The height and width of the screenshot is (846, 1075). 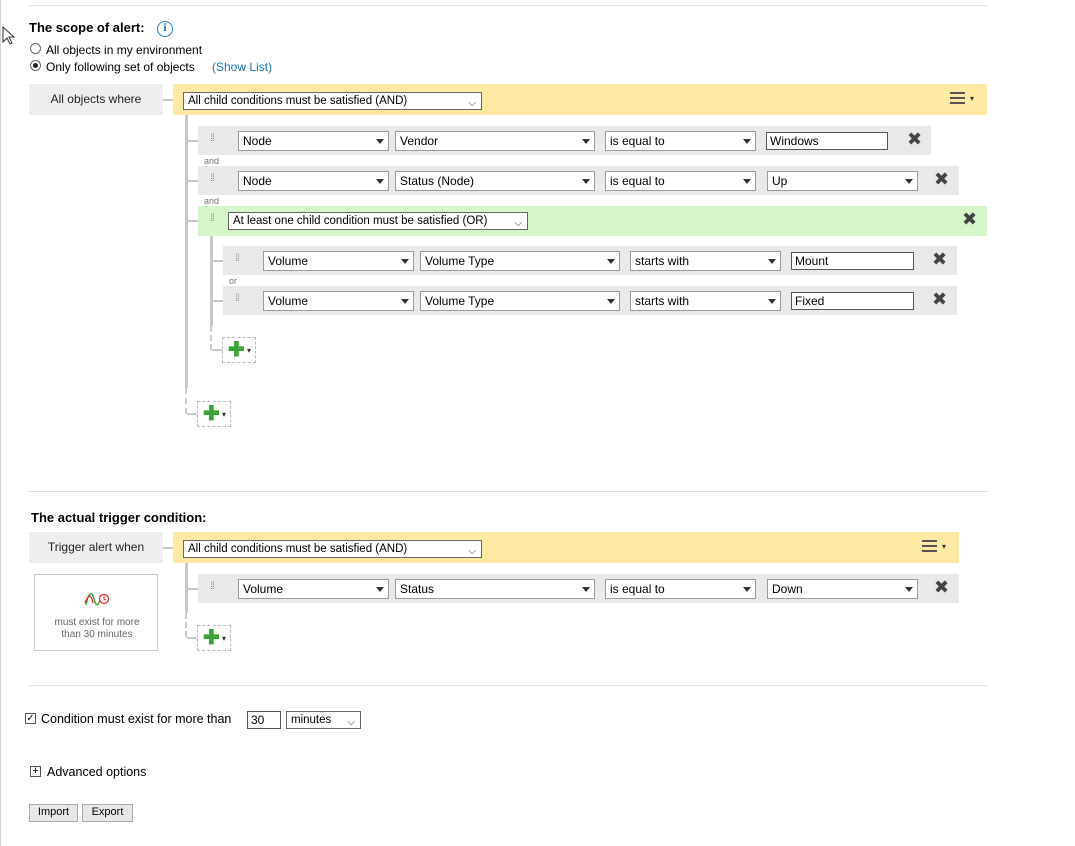 What do you see at coordinates (842, 181) in the screenshot?
I see `value-select: Up` at bounding box center [842, 181].